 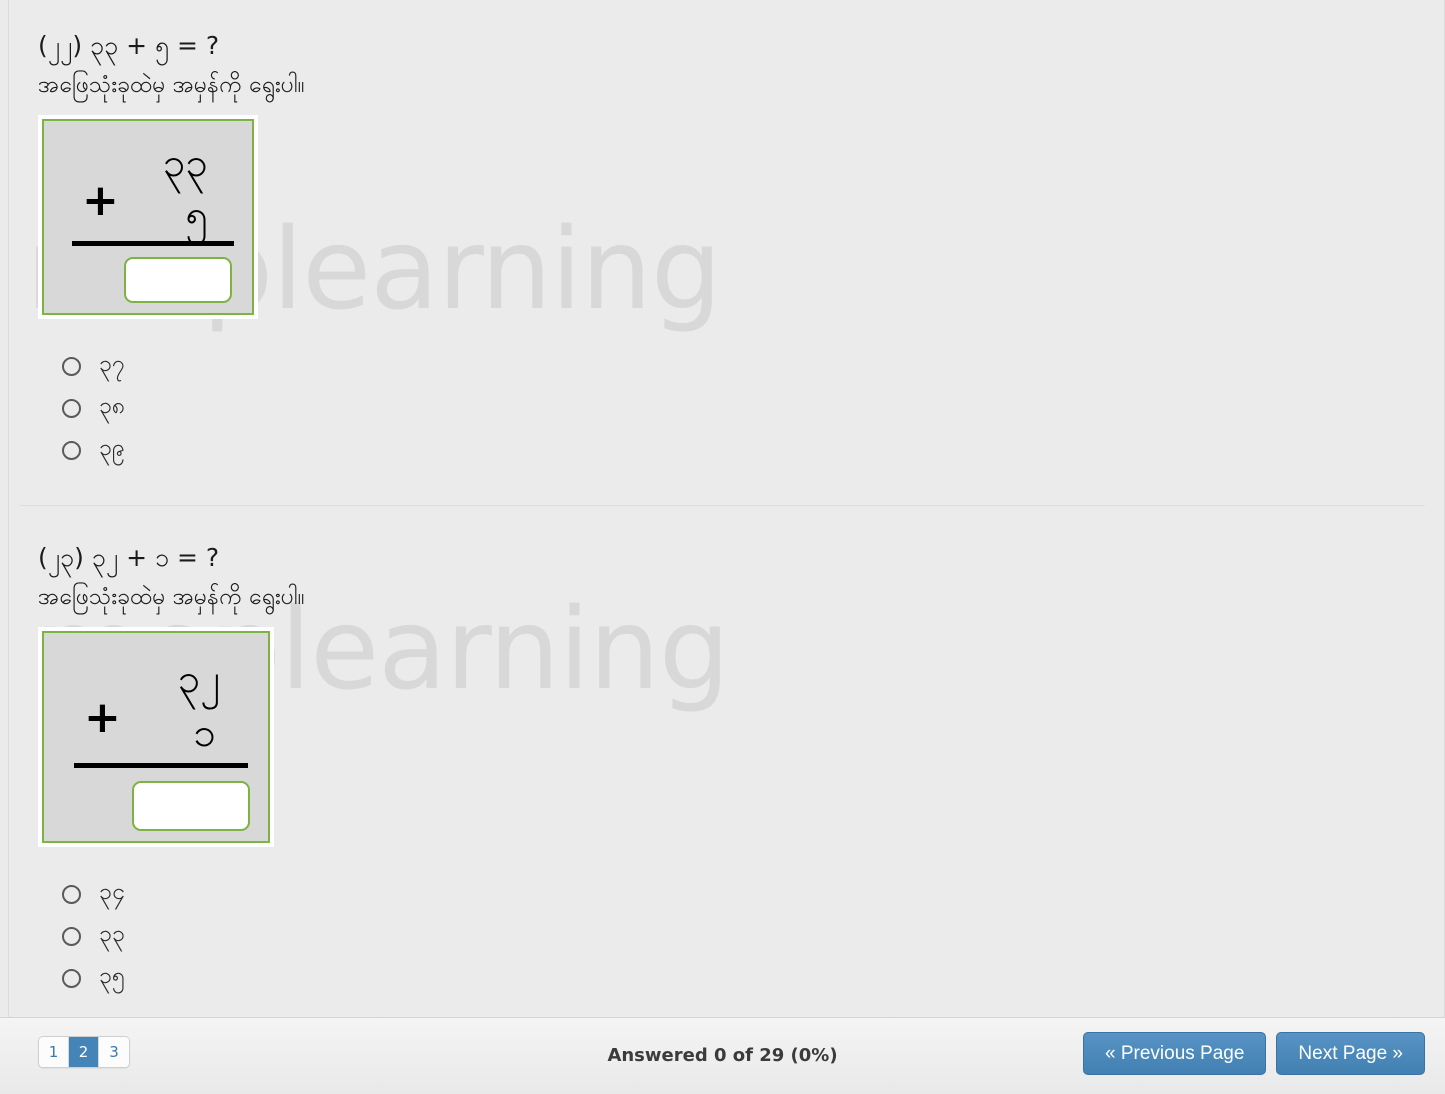 I want to click on option-row: ၃၅, so click(x=753, y=978).